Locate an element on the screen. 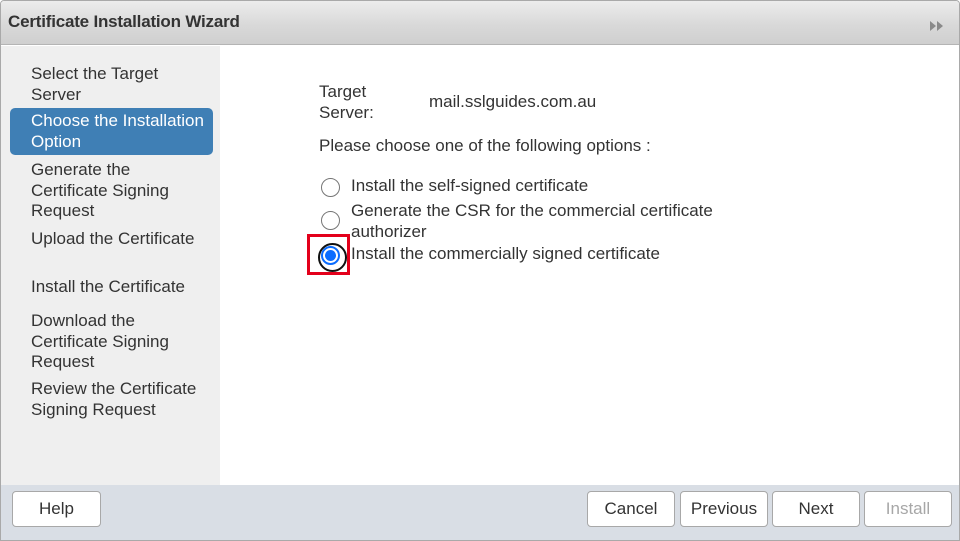  title-bar: Certificate Installation Wizard is located at coordinates (480, 23).